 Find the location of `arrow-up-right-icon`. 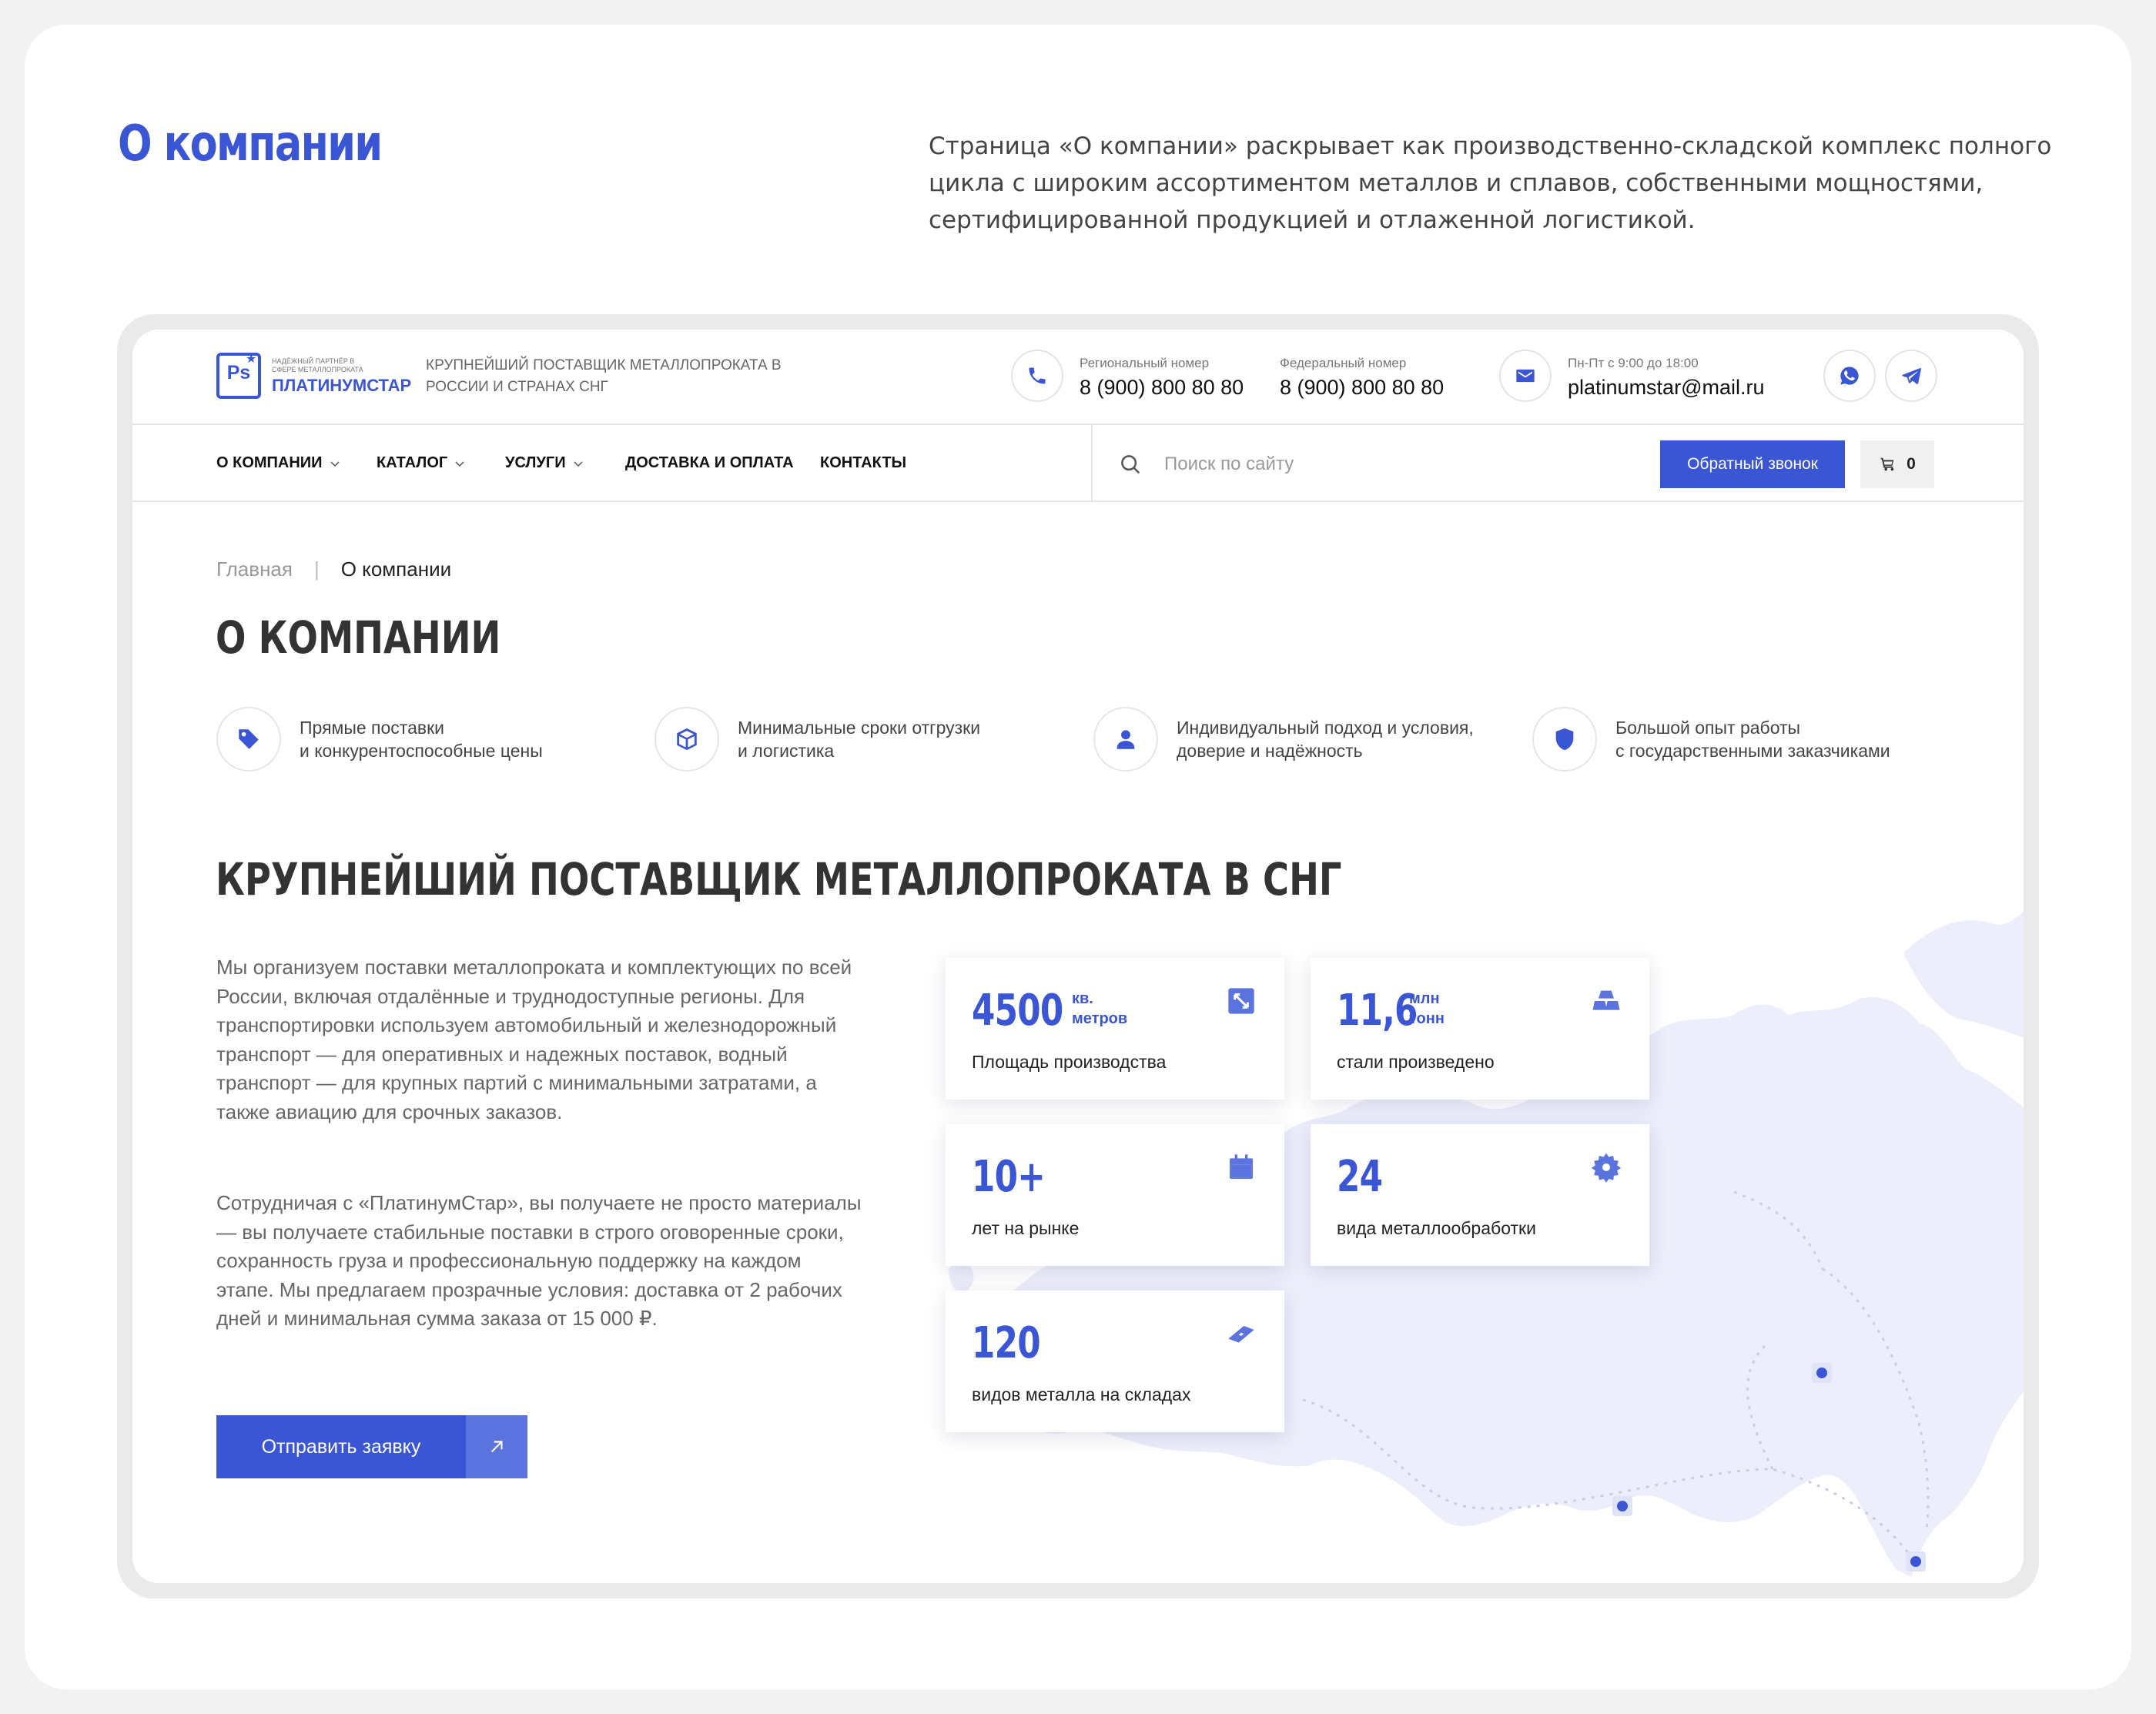

arrow-up-right-icon is located at coordinates (496, 1447).